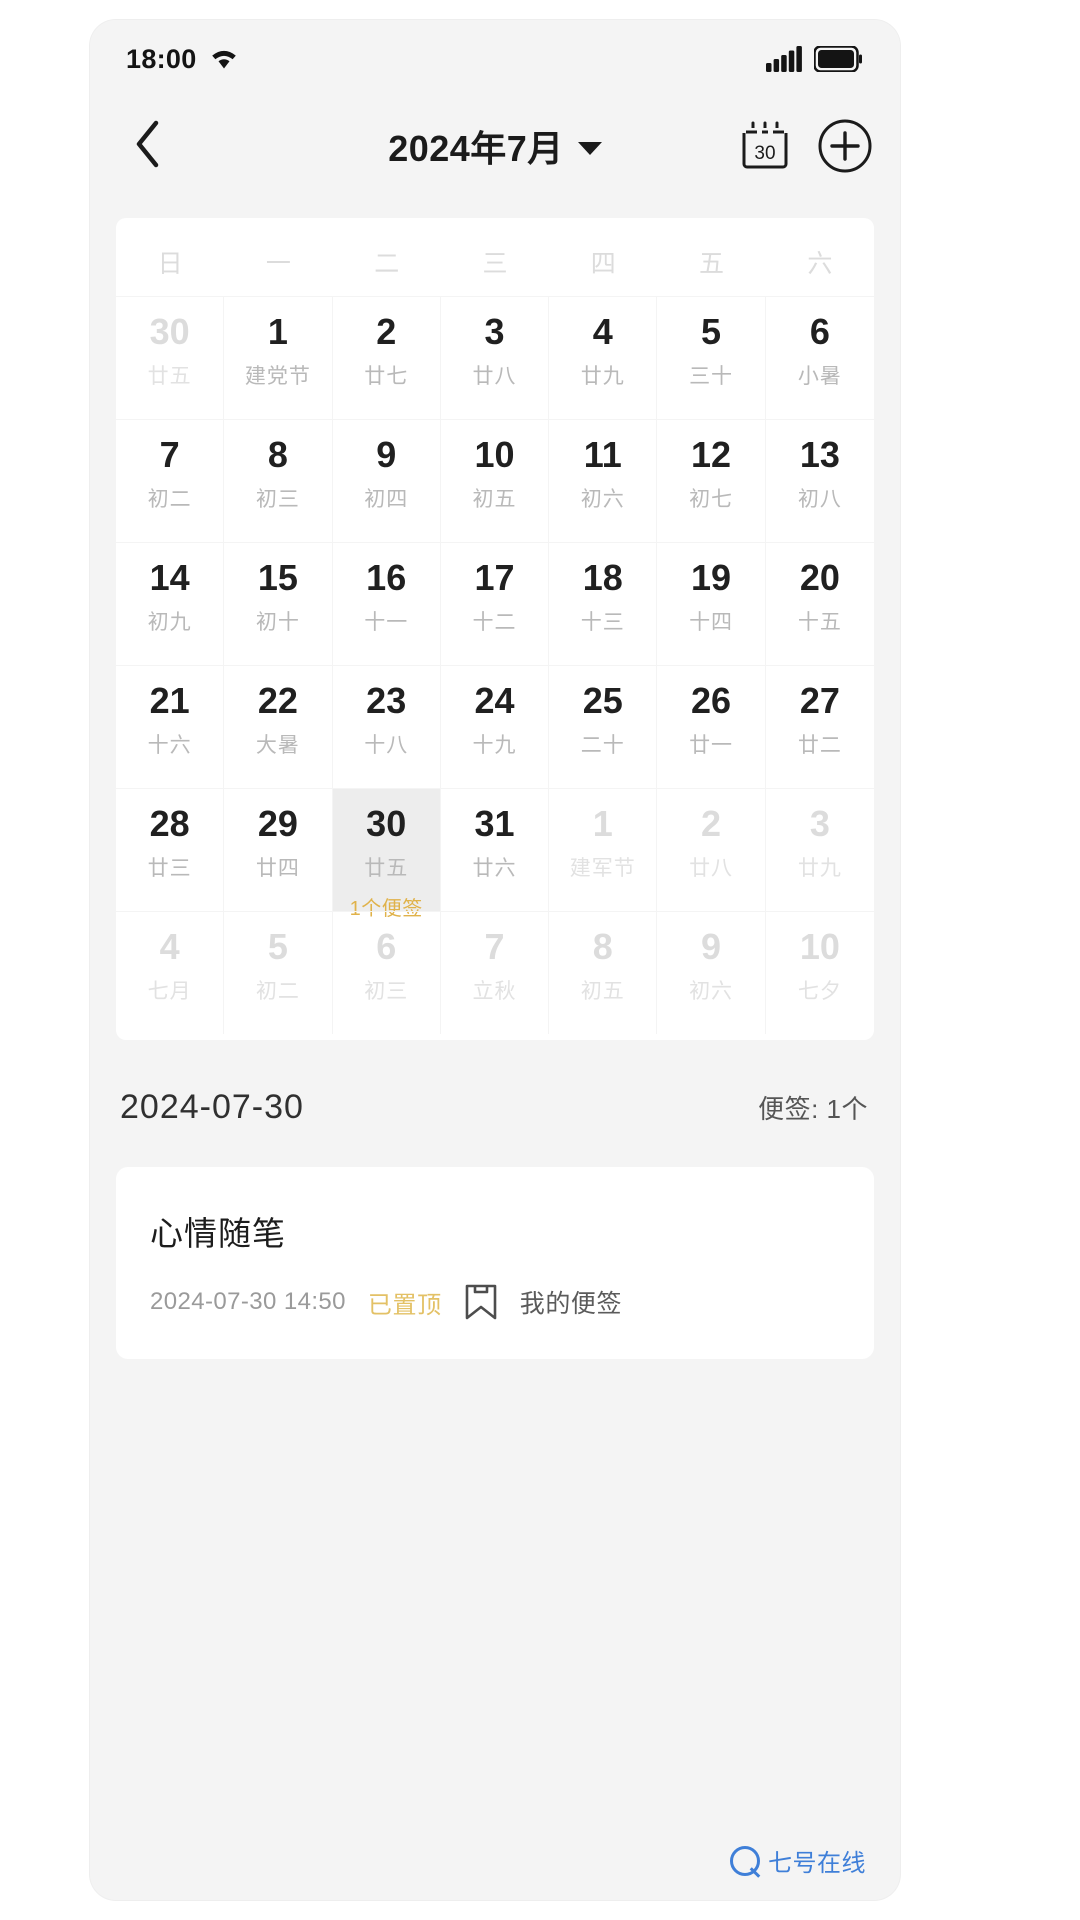 The width and height of the screenshot is (1080, 1920). I want to click on calendar-day: 13 初八, so click(819, 480).